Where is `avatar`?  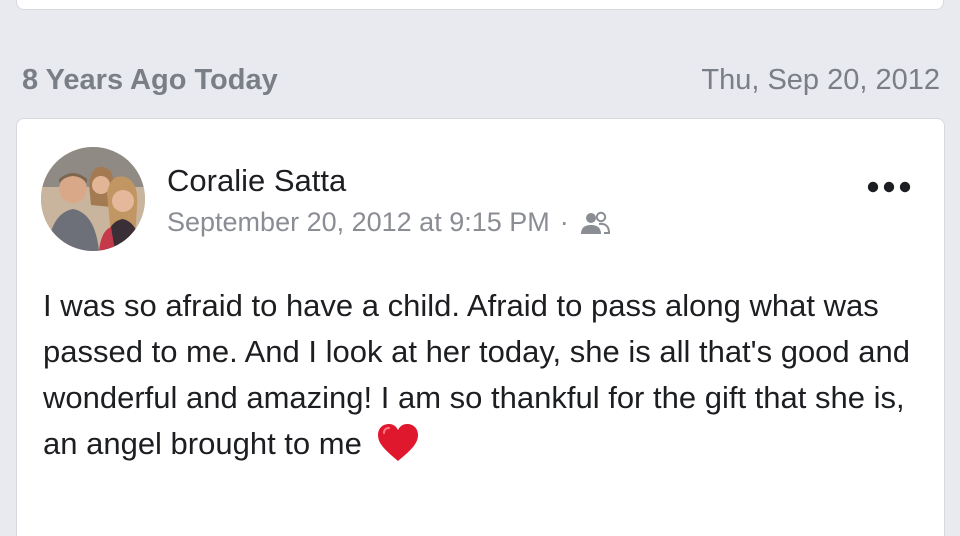
avatar is located at coordinates (93, 199).